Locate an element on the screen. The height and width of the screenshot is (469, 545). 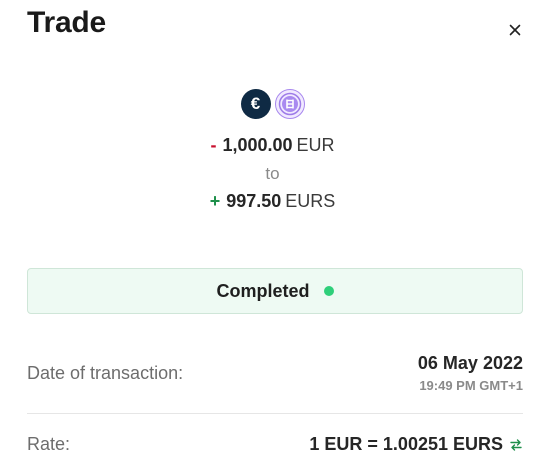
close-button is located at coordinates (515, 30).